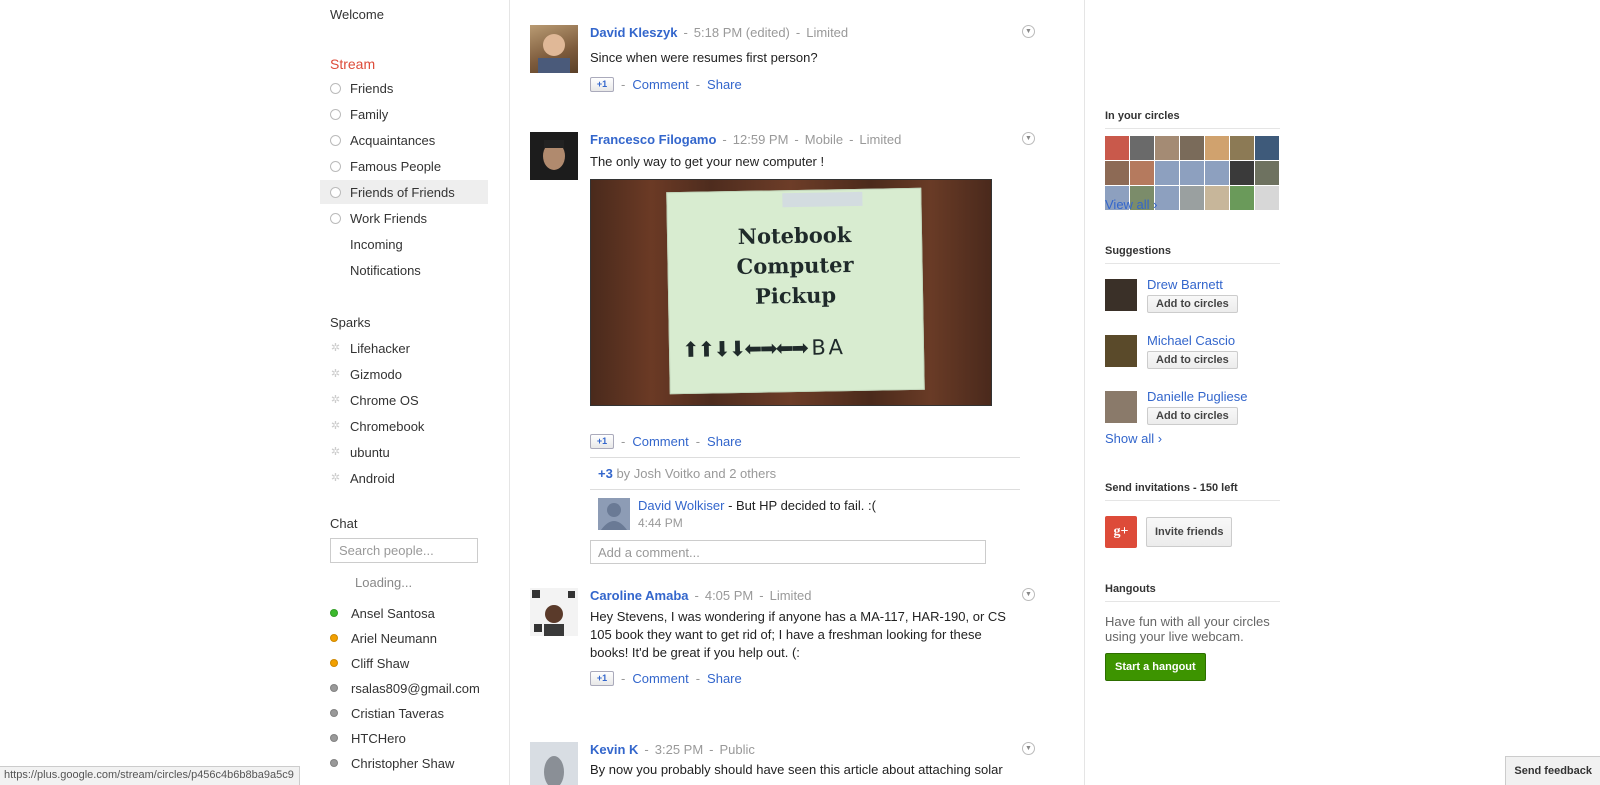  Describe the element at coordinates (407, 763) in the screenshot. I see `chat-contact: Christopher Shaw` at that location.